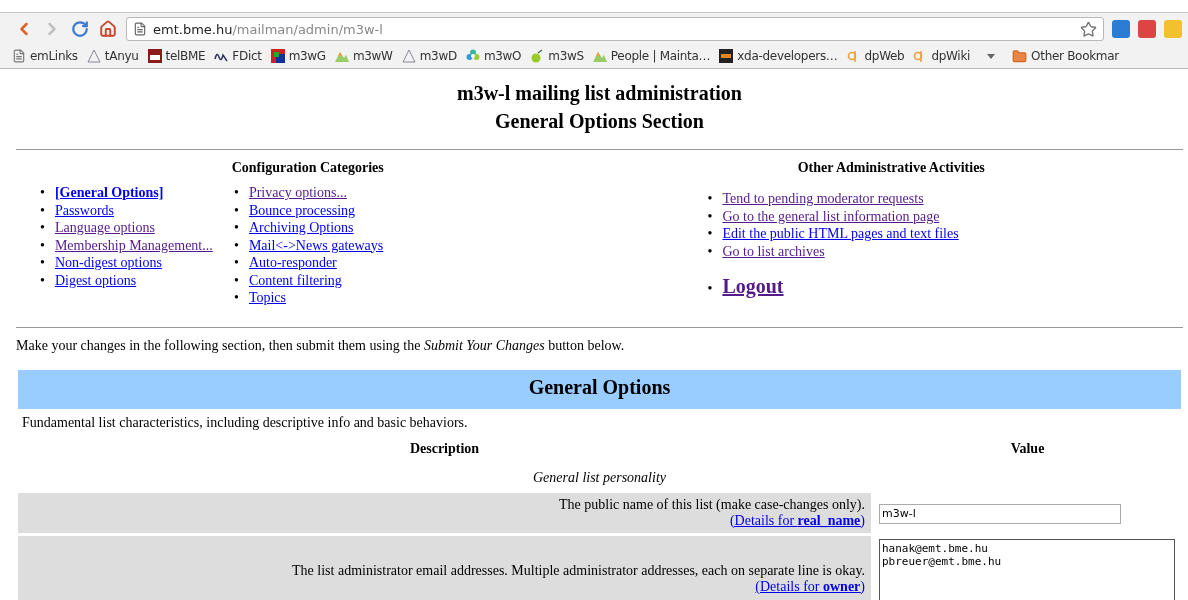 This screenshot has height=600, width=1188. What do you see at coordinates (472, 56) in the screenshot?
I see `flower-icon` at bounding box center [472, 56].